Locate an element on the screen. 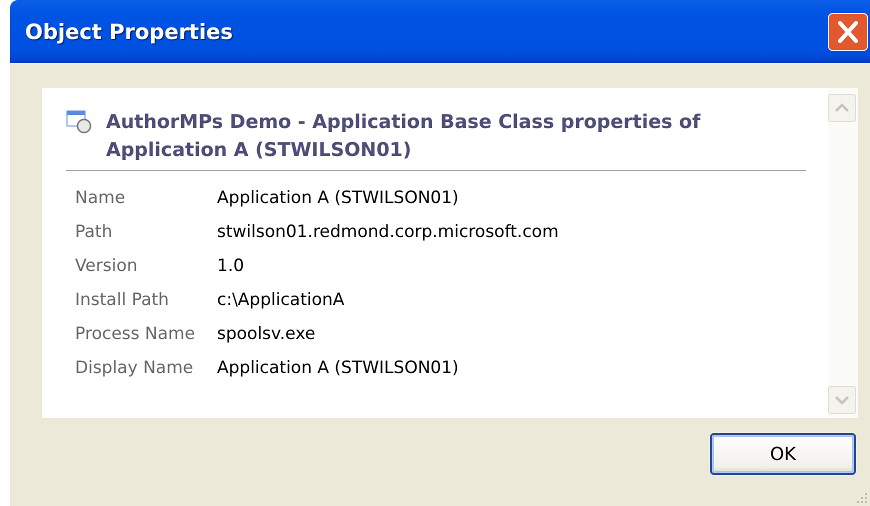 The image size is (870, 506). properties-heading: AuthorMPs Demo - Application Base Class properties of Application A (STWILSON01) is located at coordinates (404, 136).